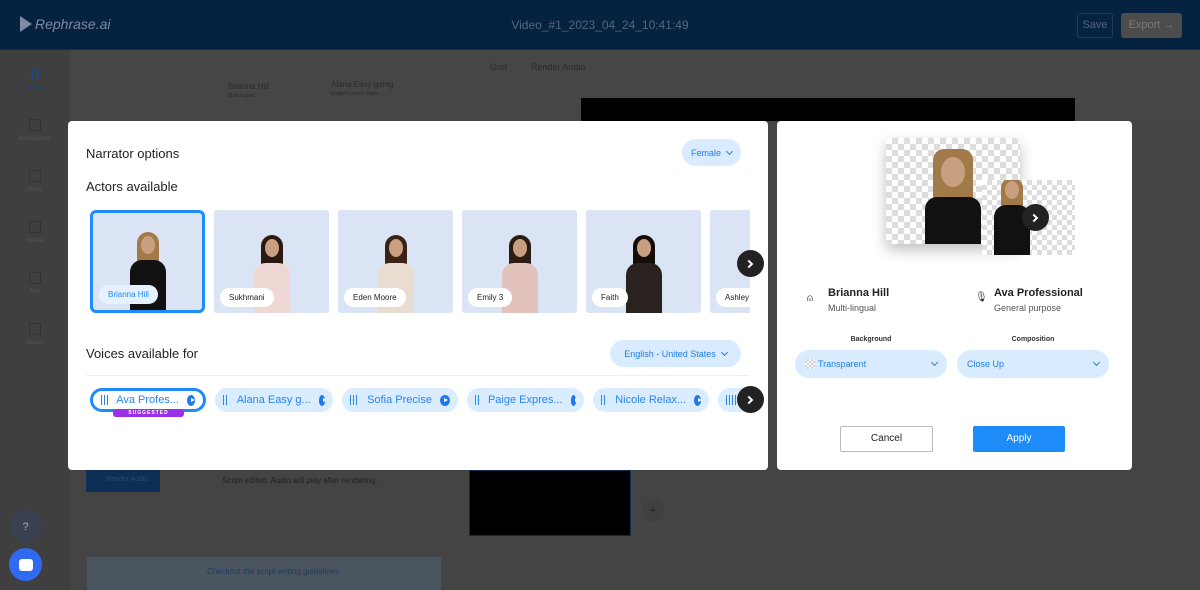  I want to click on composition-dropdown: Close Up, so click(1033, 364).